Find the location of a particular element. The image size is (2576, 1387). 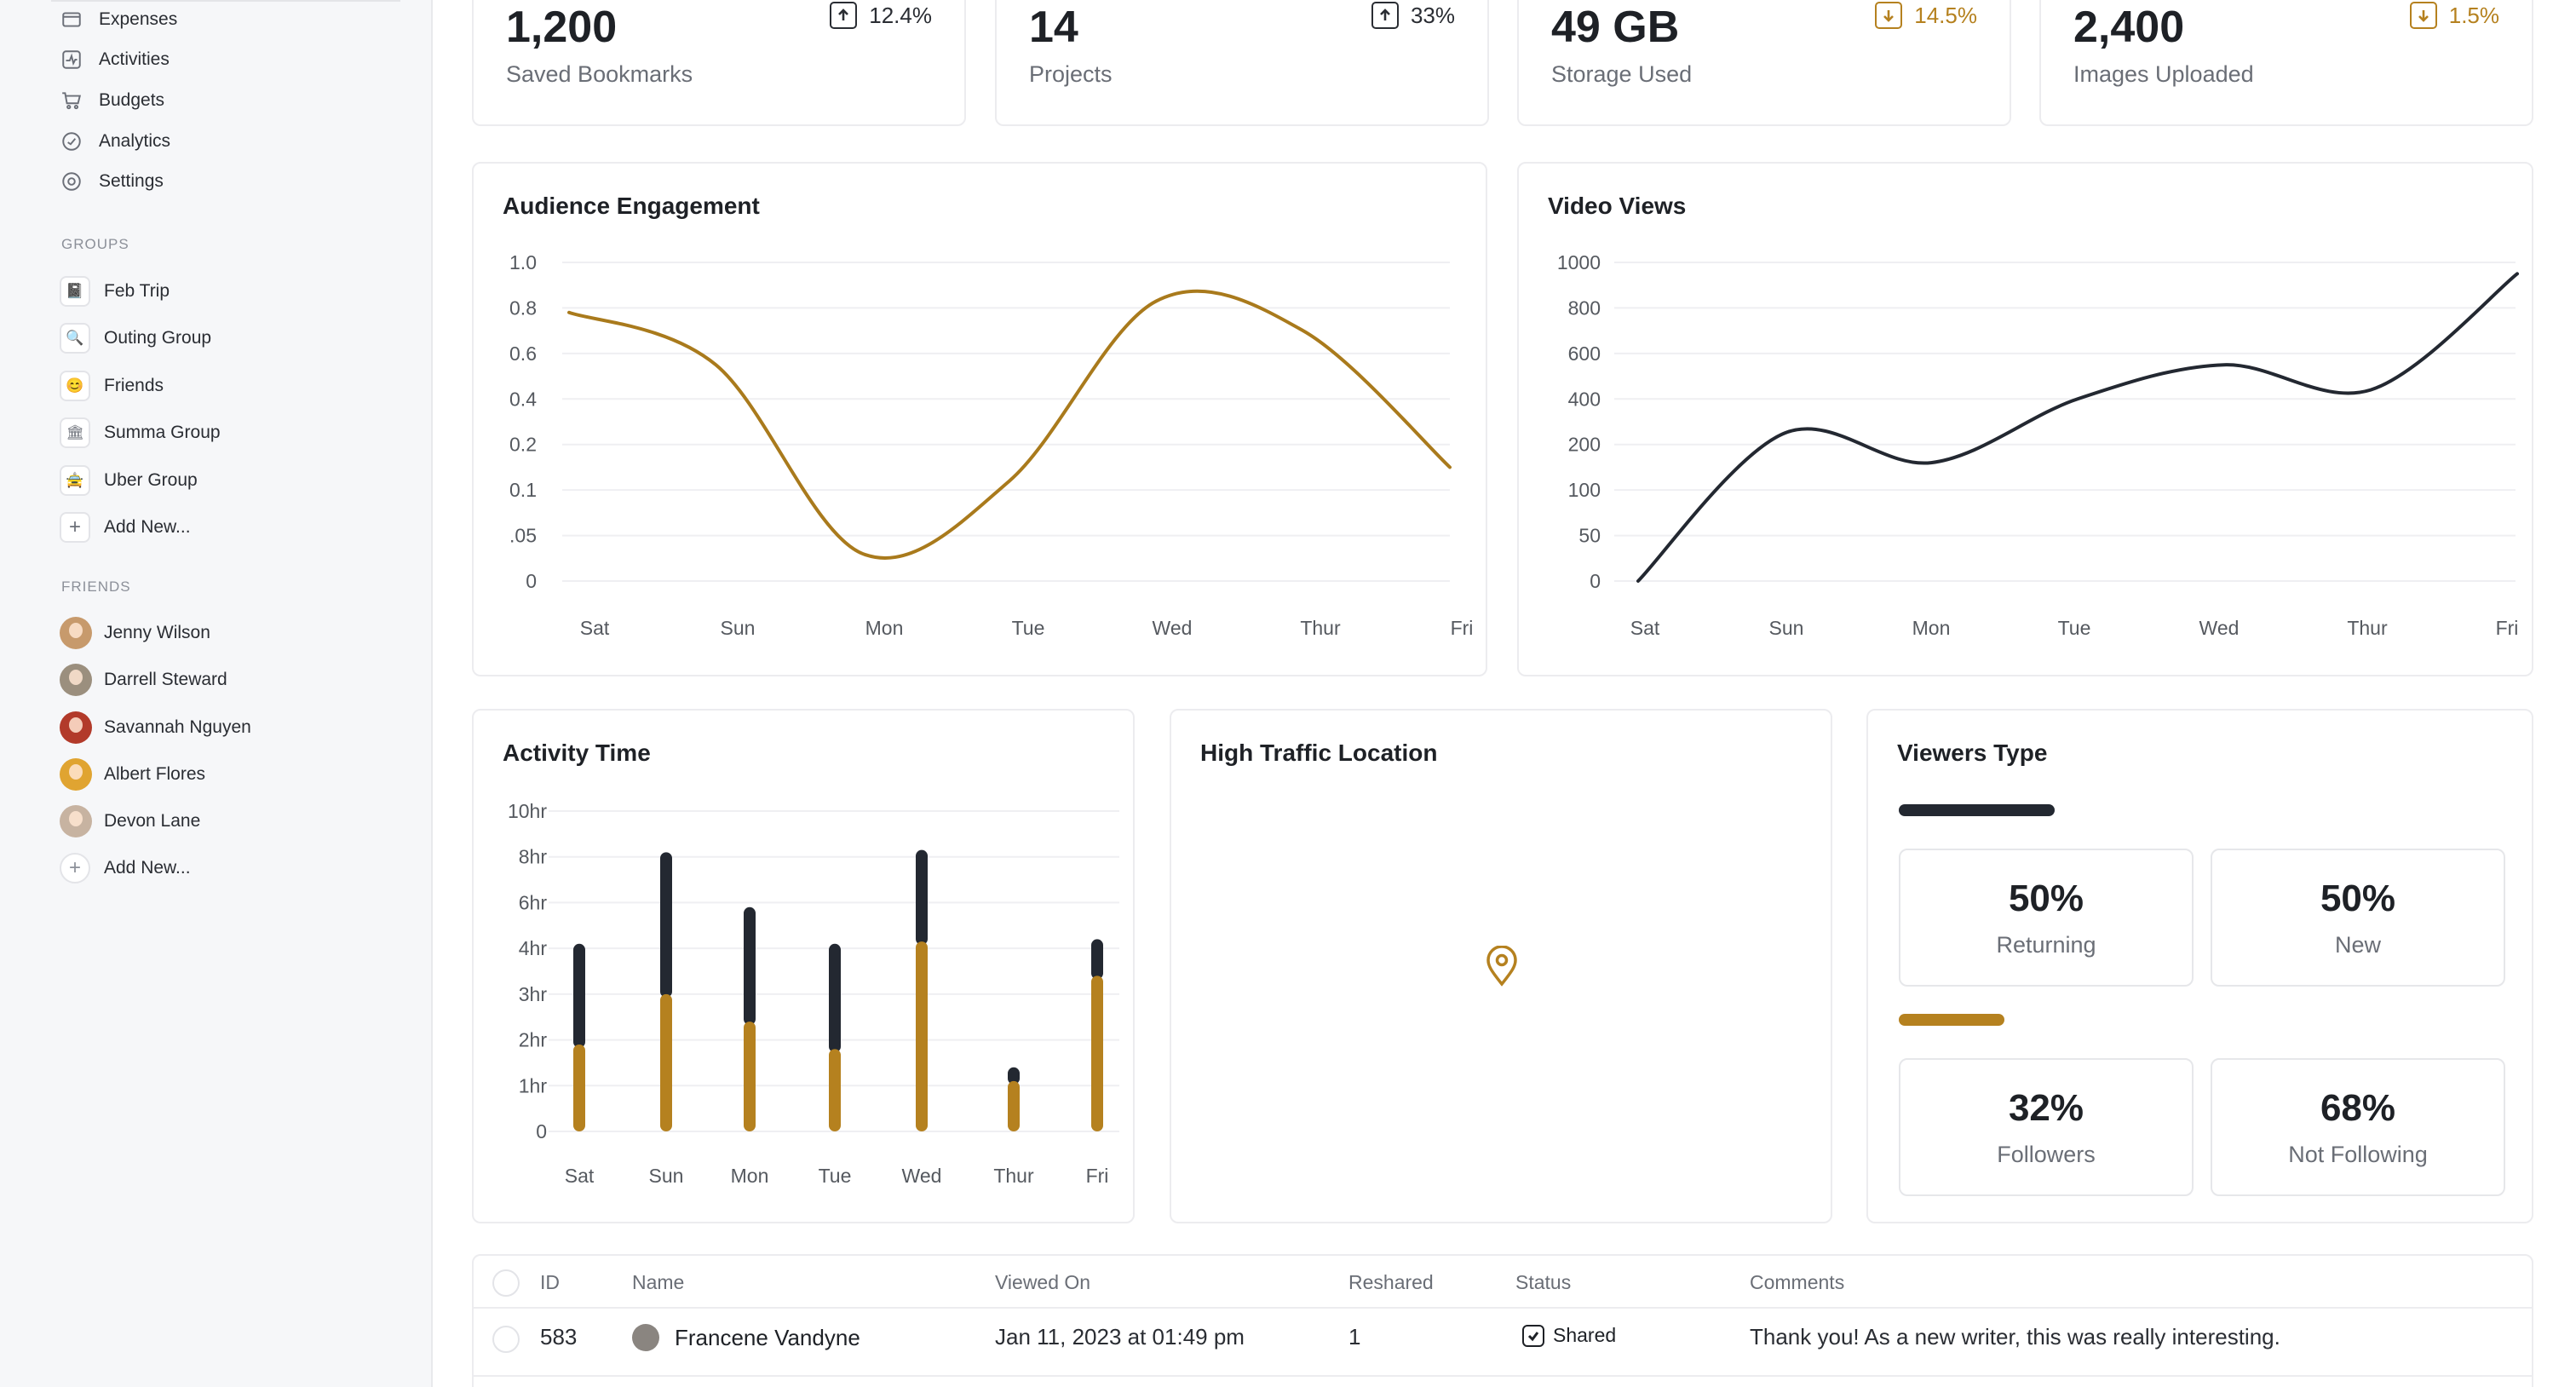

viewers-stat-returning: 50% Returning is located at coordinates (2047, 918).